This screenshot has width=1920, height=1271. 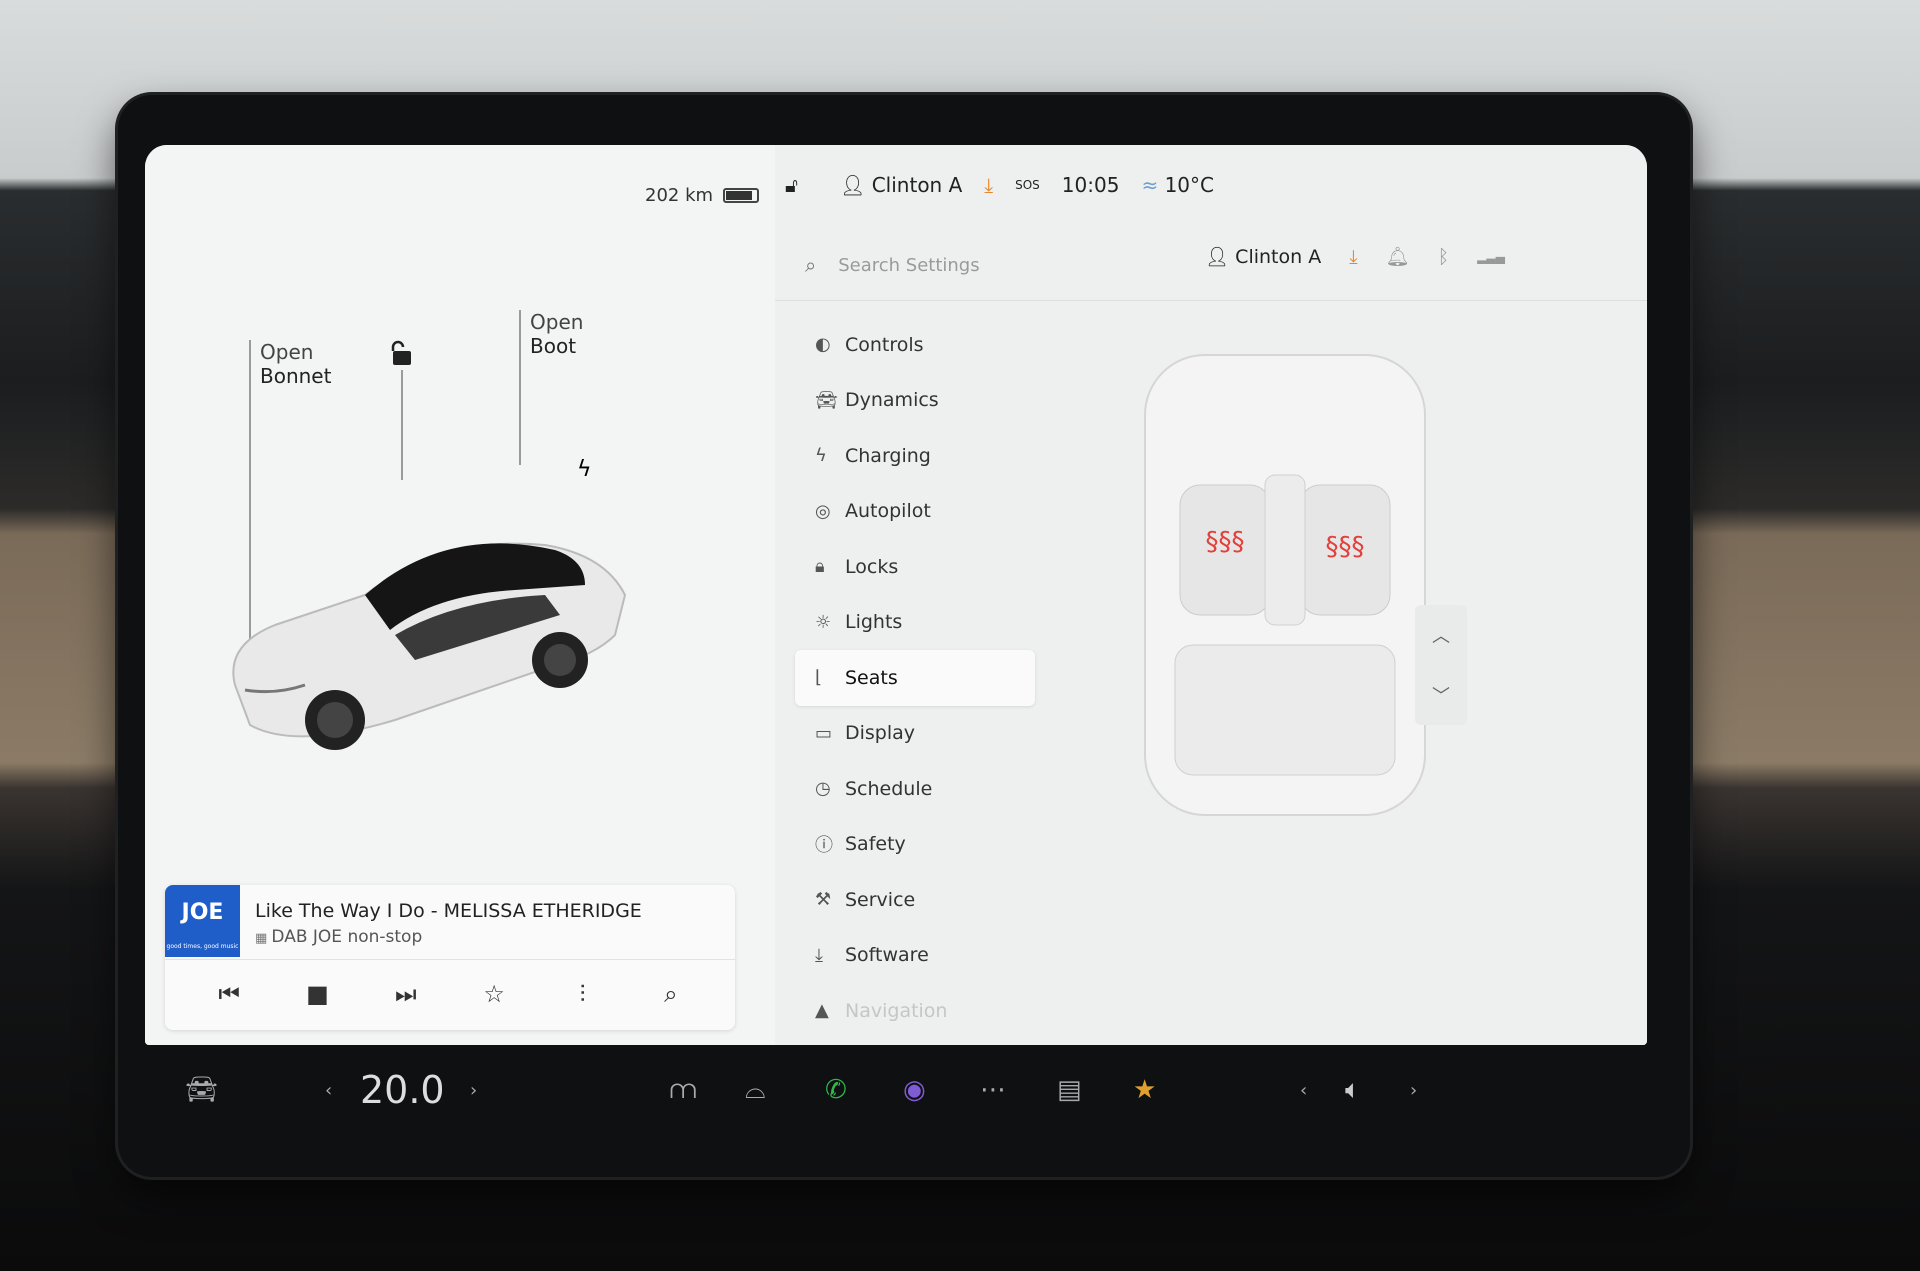 I want to click on calendar-icon: ▤, so click(x=1069, y=1090).